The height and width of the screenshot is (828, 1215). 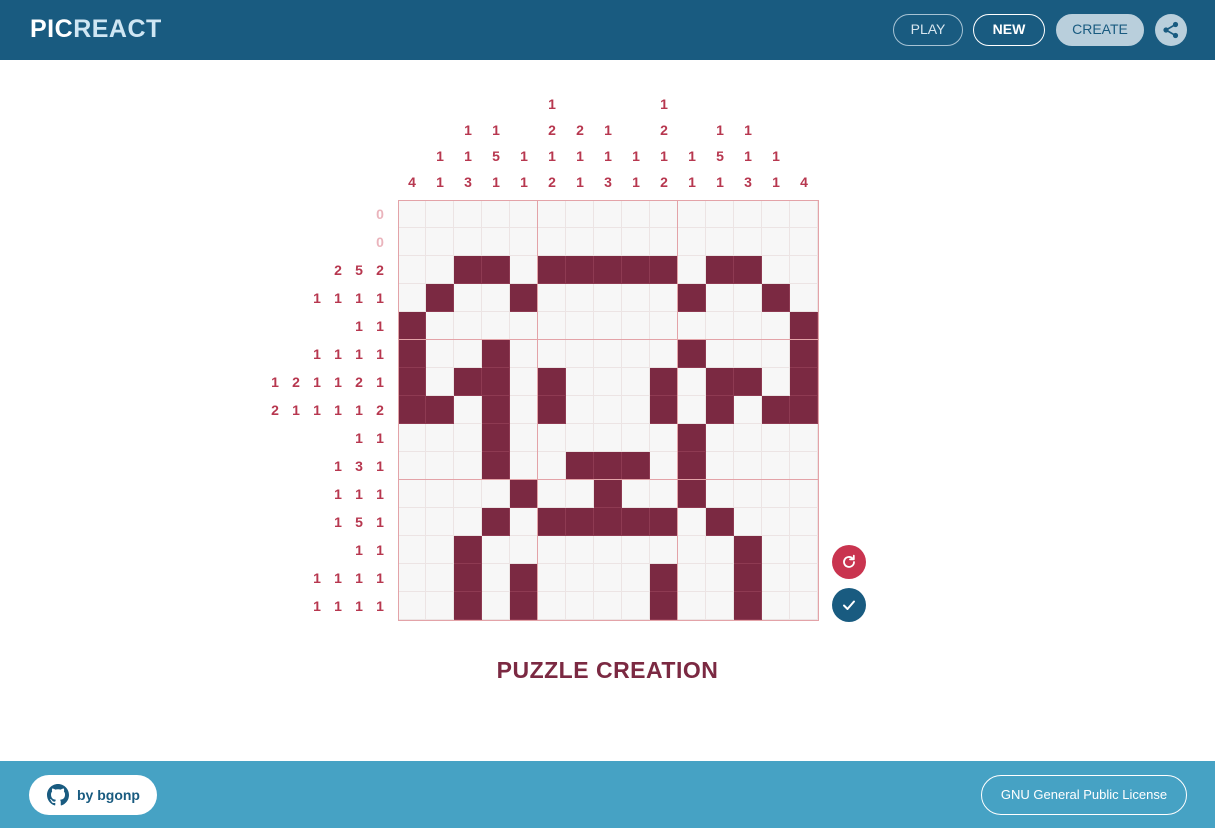 What do you see at coordinates (928, 30) in the screenshot?
I see `play-button: PLAY` at bounding box center [928, 30].